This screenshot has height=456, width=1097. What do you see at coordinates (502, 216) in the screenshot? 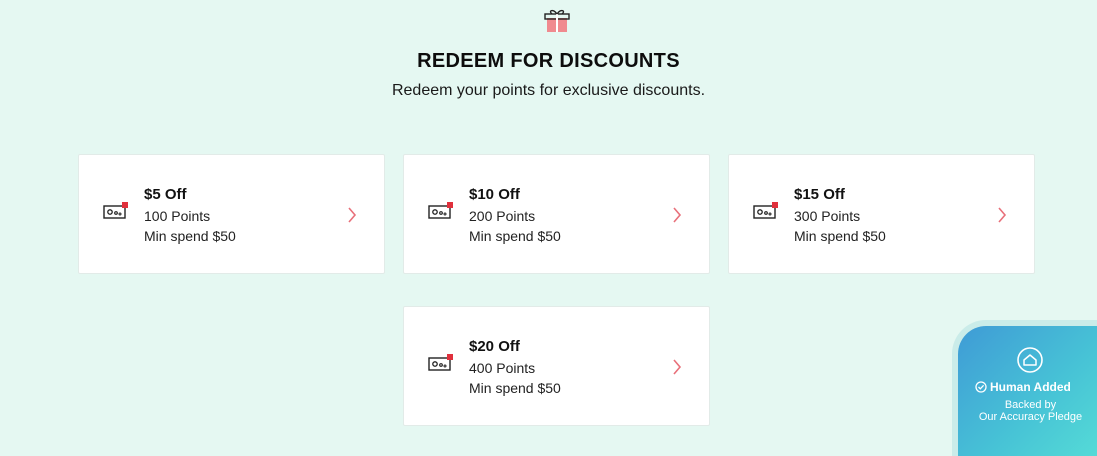
I see `reward-points: 200 Points` at bounding box center [502, 216].